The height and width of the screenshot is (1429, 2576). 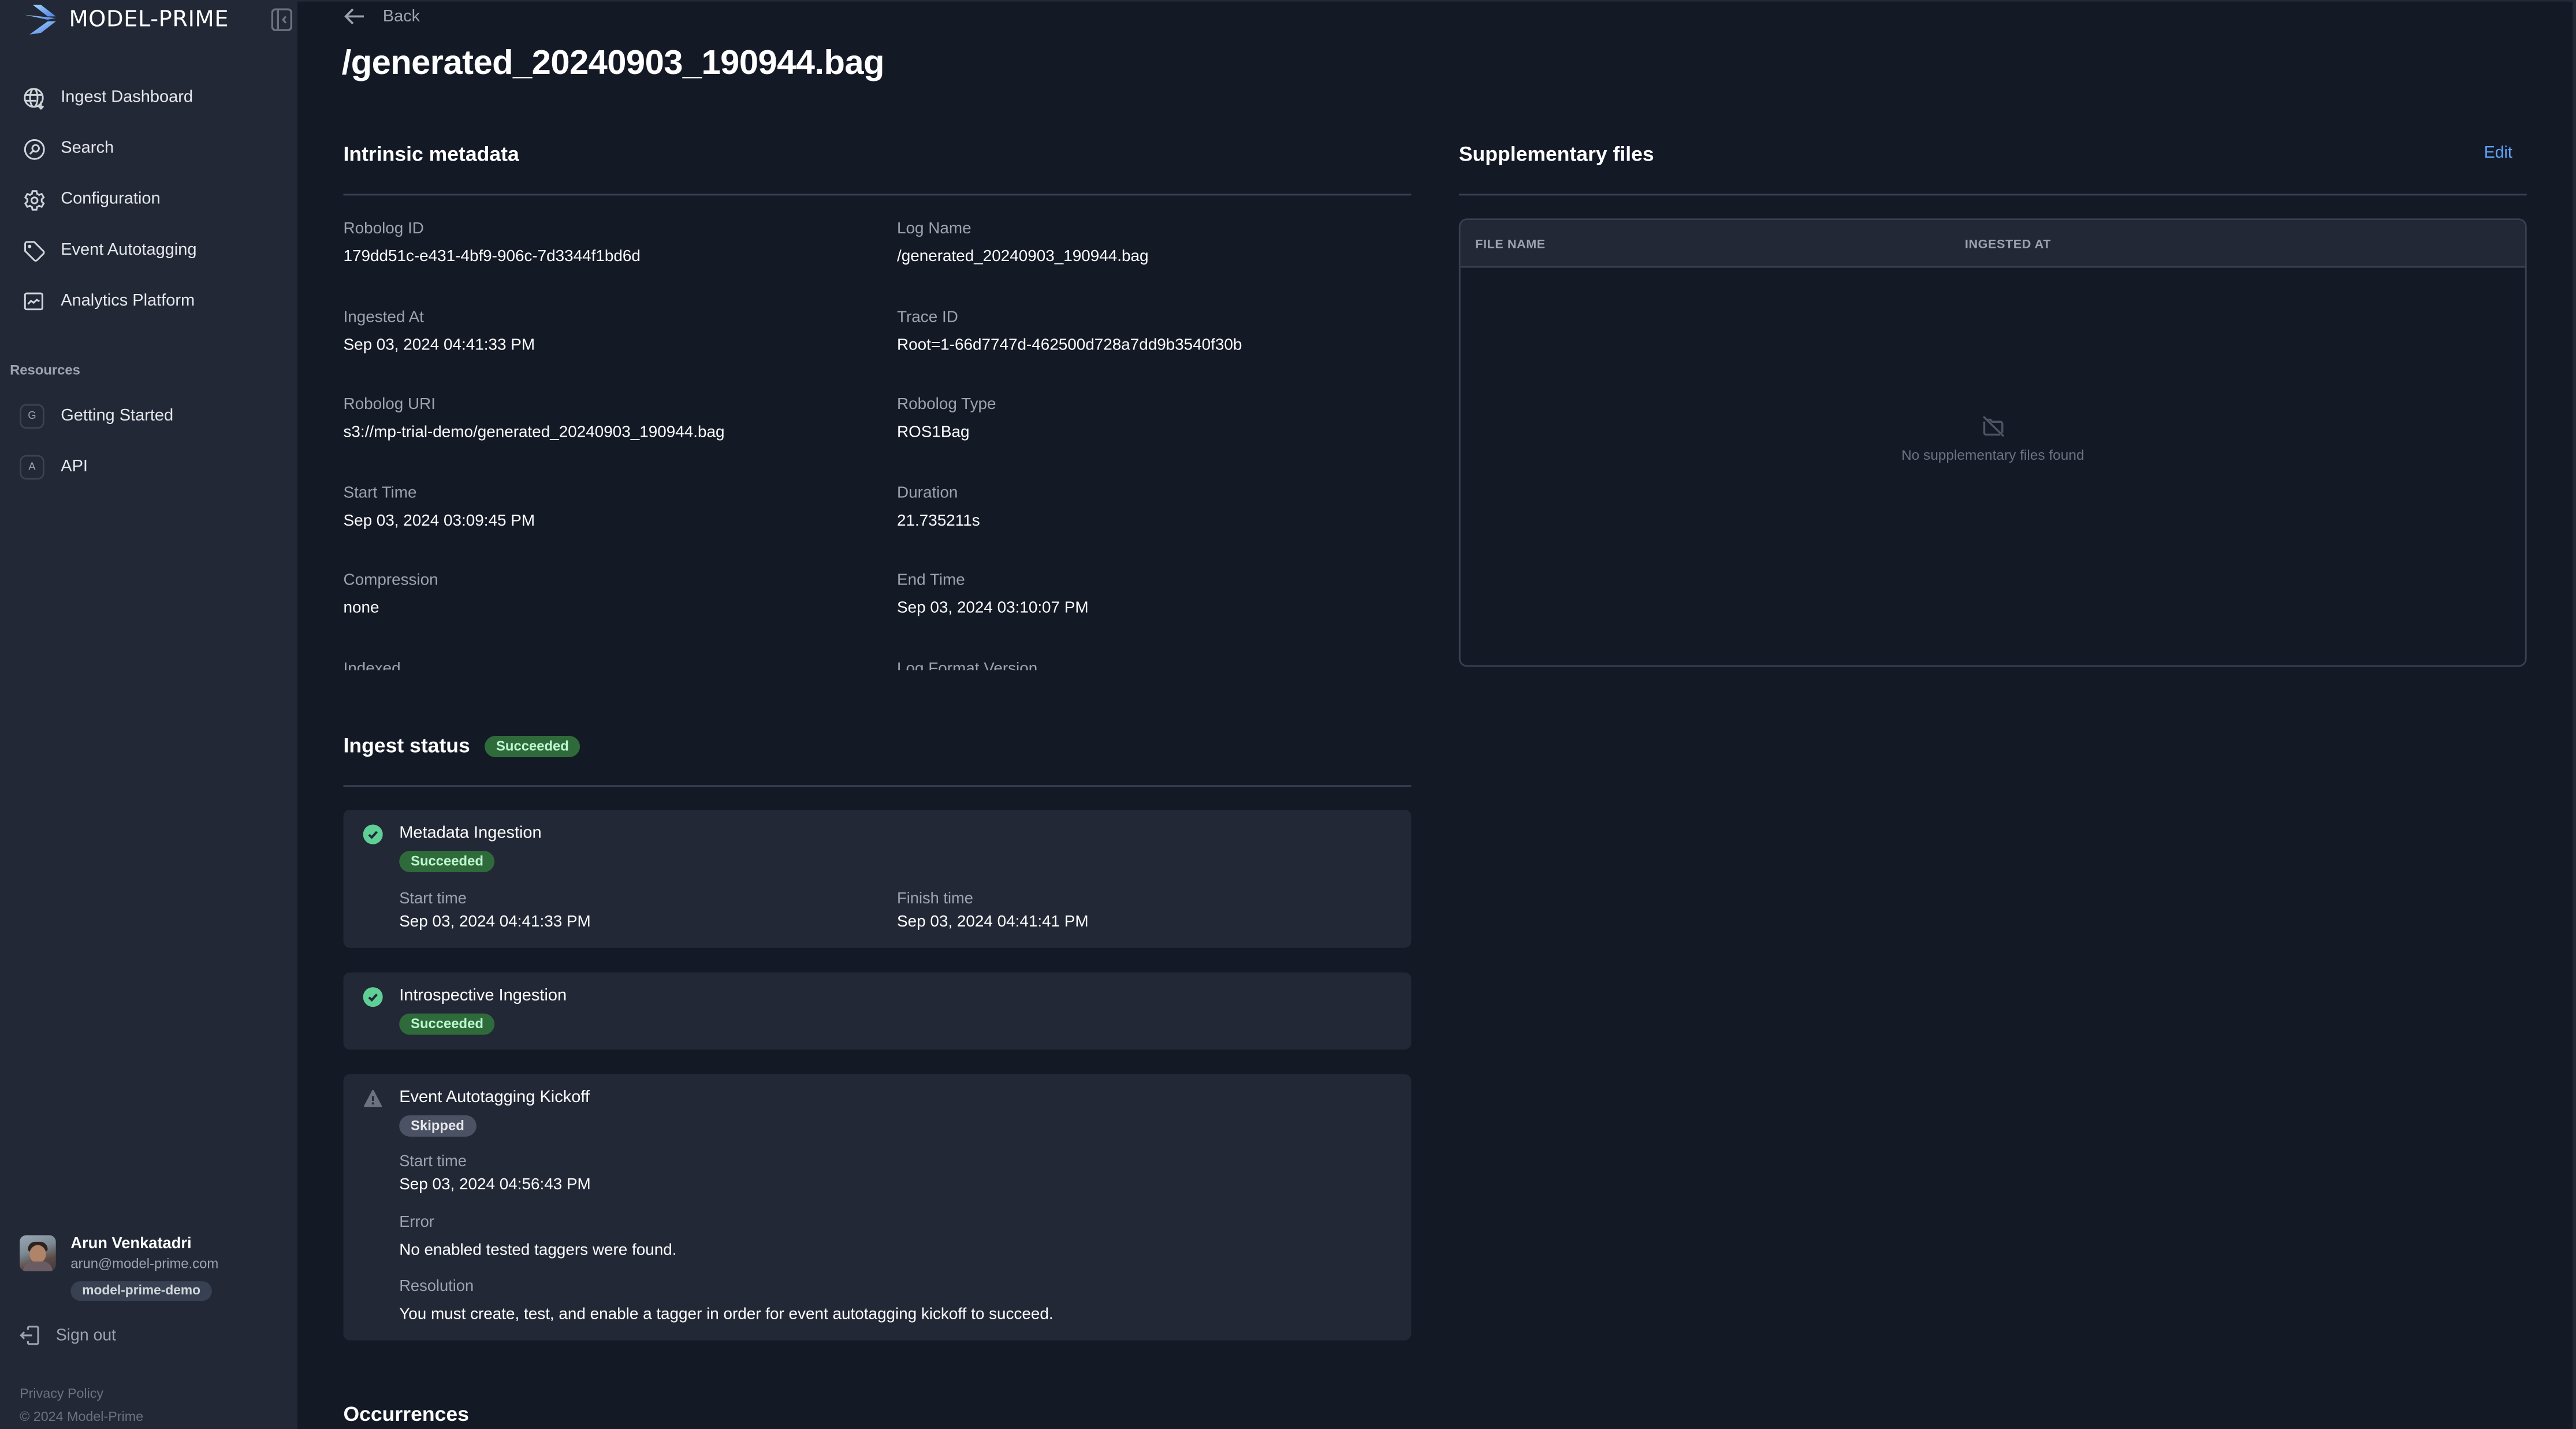 I want to click on resource-api: A API, so click(x=148, y=467).